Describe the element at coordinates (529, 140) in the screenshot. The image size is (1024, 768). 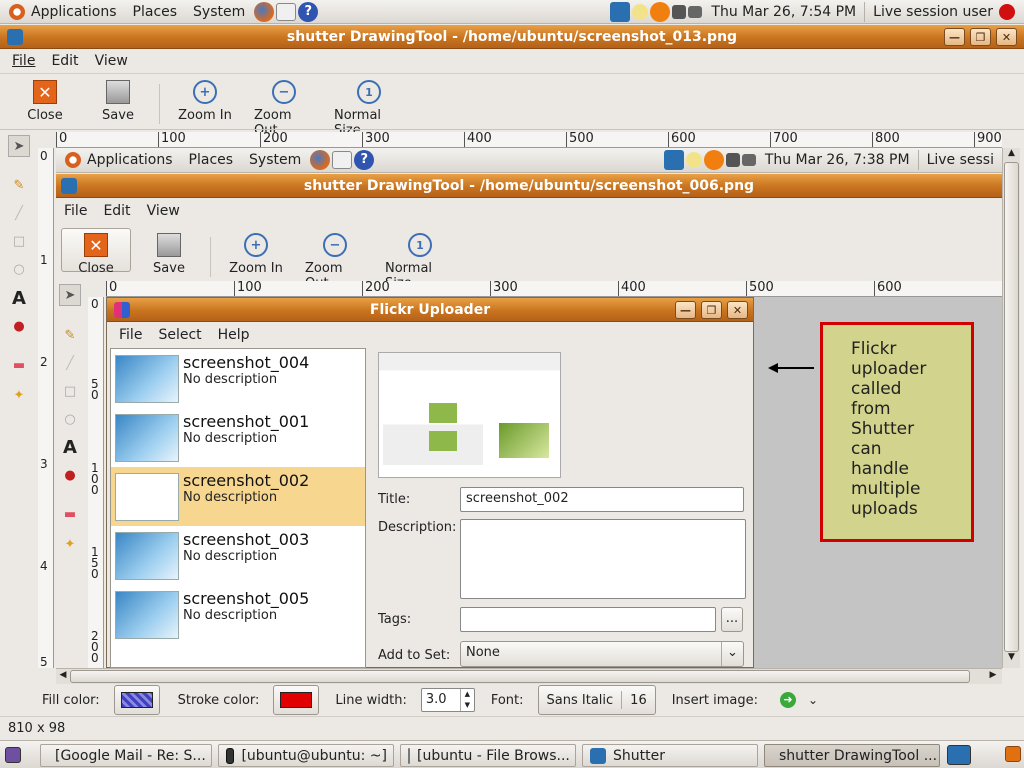
I see `horizontal-ruler: 0 100 200 300 400 500 600 700 800 900` at that location.